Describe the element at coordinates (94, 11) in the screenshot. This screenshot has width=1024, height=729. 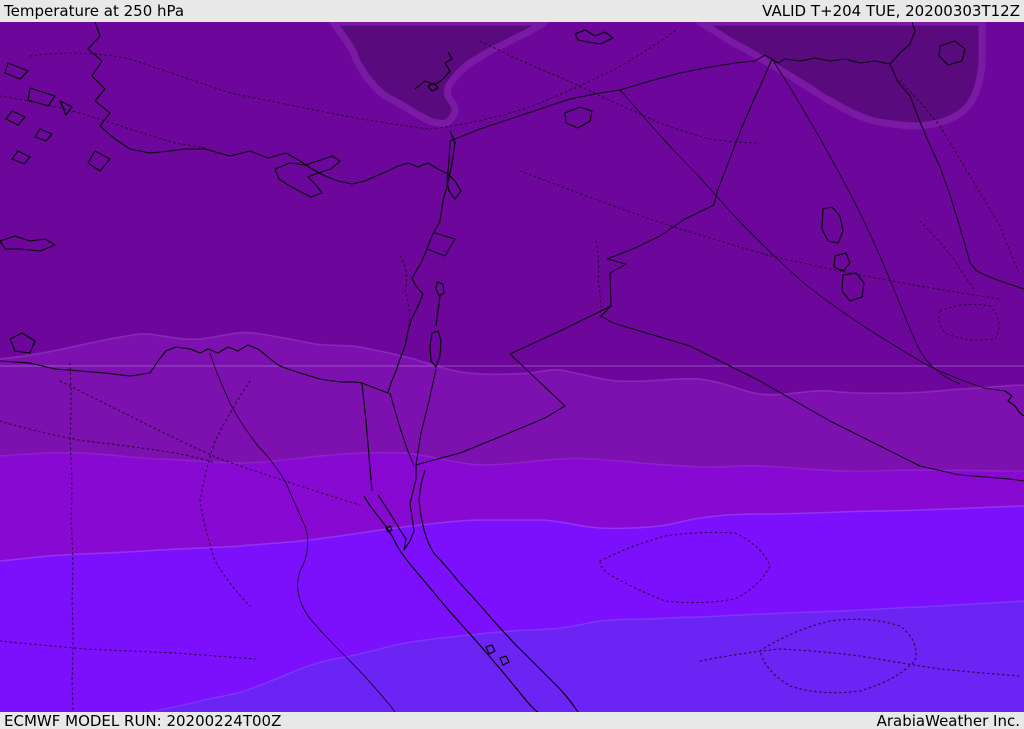
I see `page-title: Temperature at 250 hPa` at that location.